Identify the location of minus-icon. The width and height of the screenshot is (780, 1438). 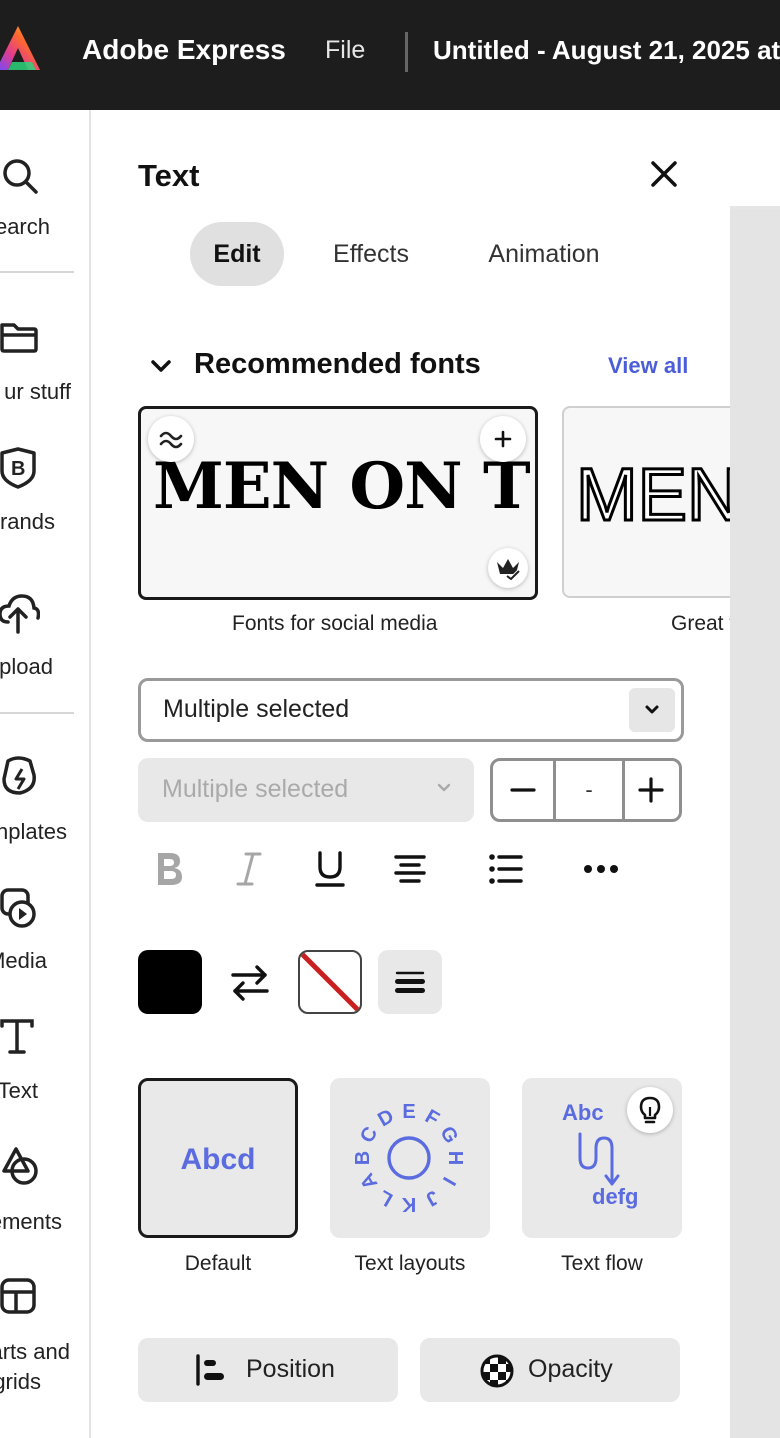
(523, 790).